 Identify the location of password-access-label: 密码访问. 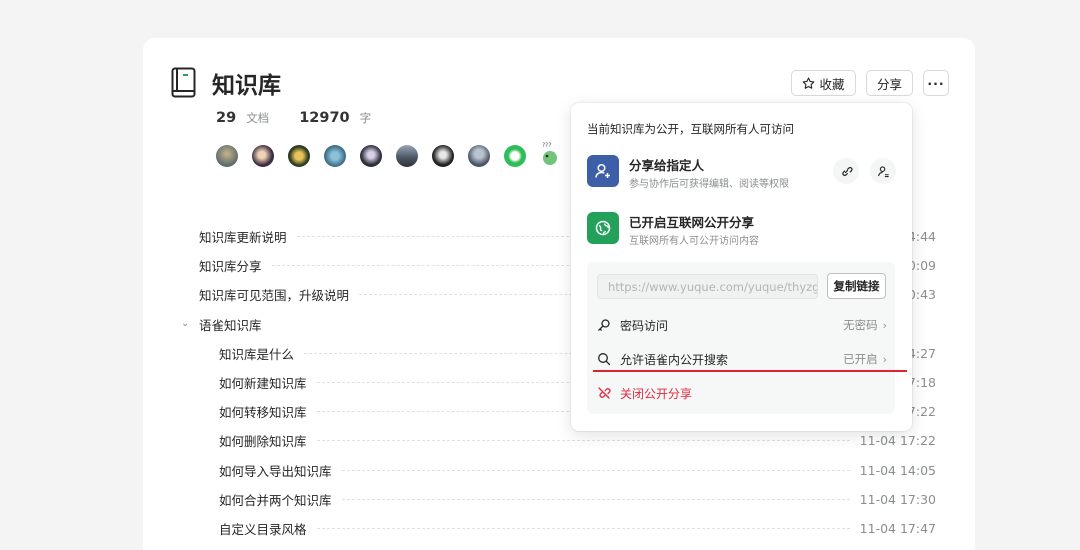
(644, 325).